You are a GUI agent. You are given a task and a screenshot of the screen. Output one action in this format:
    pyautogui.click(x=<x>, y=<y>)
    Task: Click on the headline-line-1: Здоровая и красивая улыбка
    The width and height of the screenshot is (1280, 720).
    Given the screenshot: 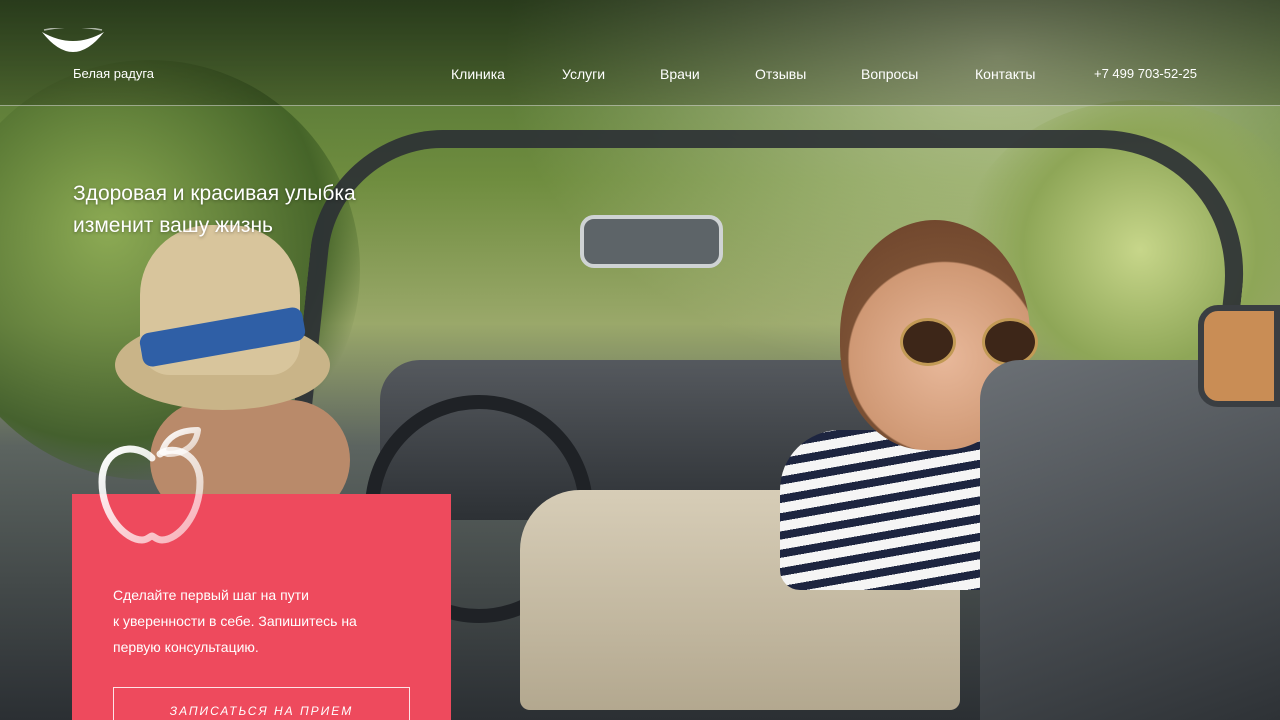 What is the action you would take?
    pyautogui.click(x=214, y=193)
    